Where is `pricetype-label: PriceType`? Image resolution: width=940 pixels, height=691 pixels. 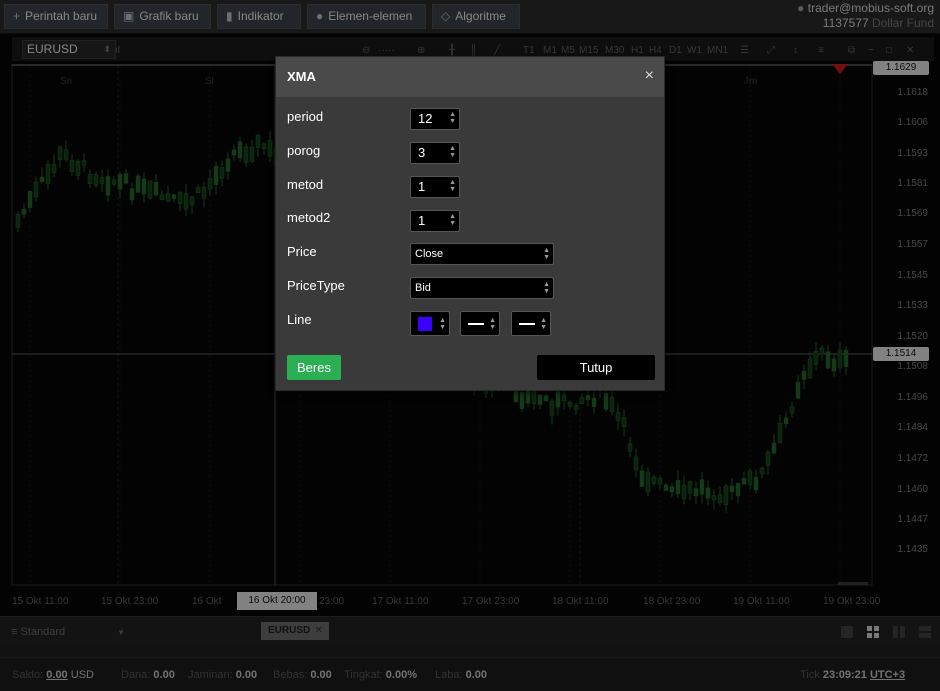 pricetype-label: PriceType is located at coordinates (316, 285).